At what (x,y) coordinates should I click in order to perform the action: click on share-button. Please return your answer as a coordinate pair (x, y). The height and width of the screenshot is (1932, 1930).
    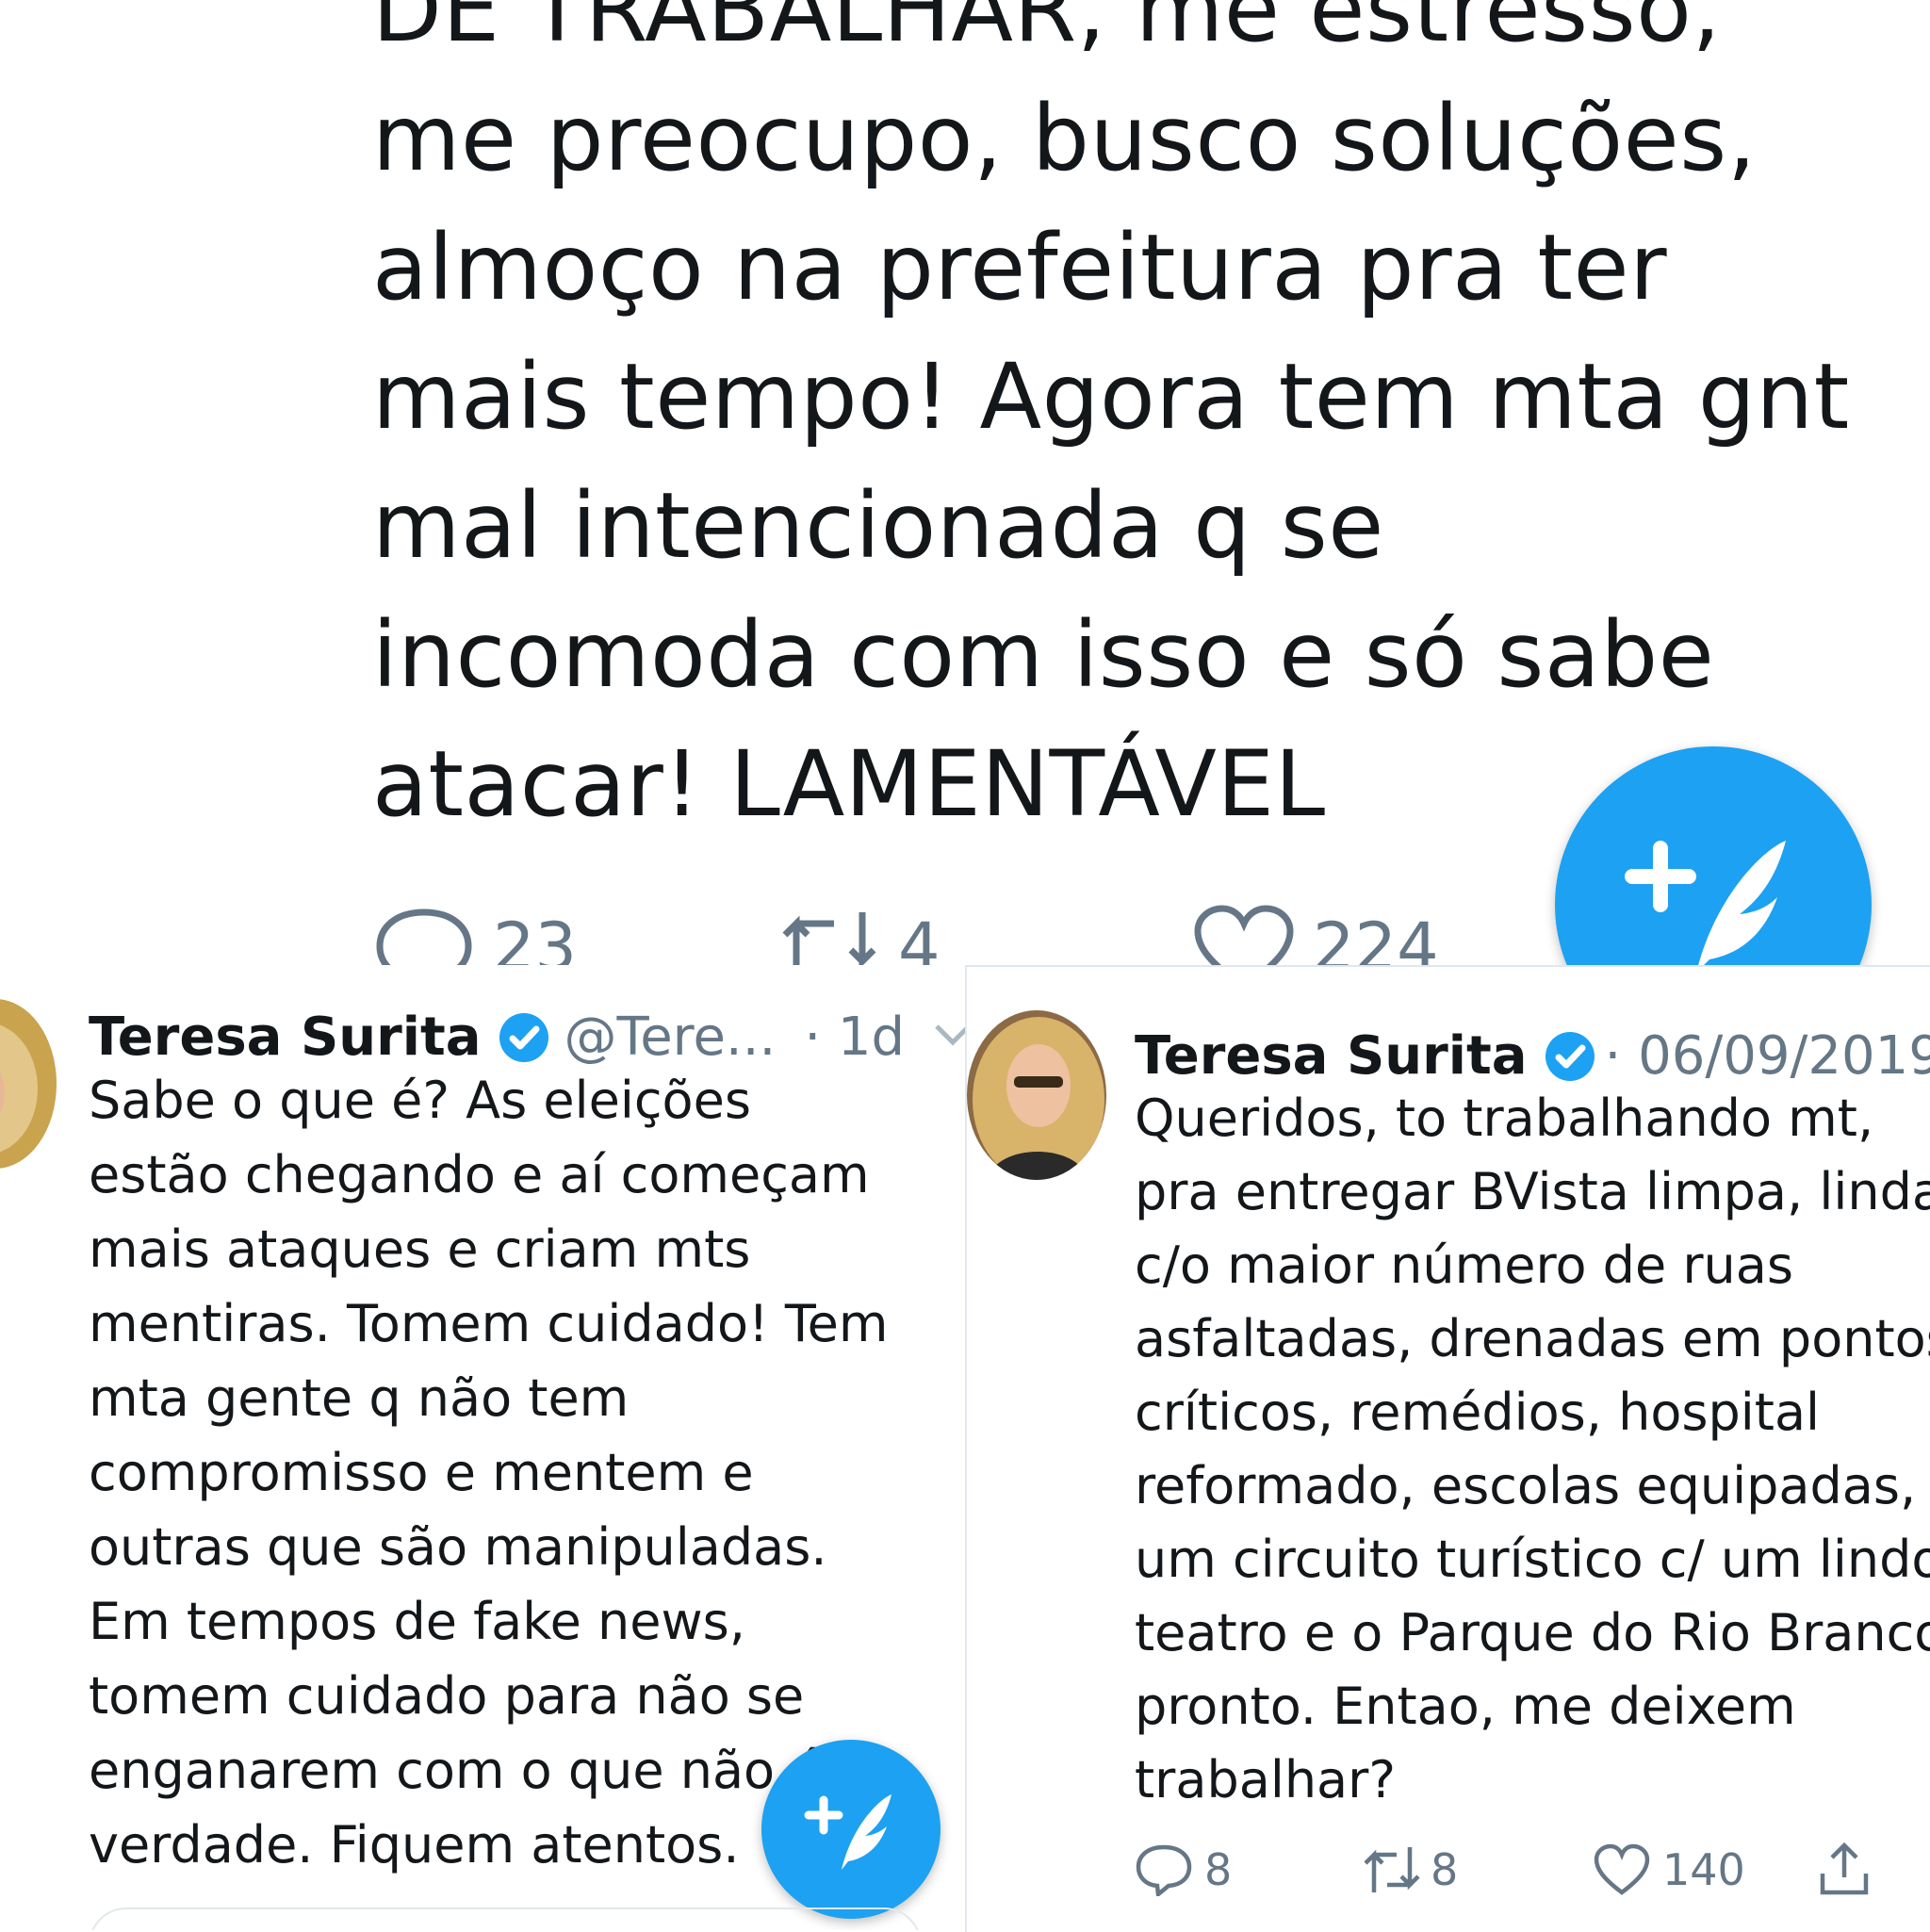
    Looking at the image, I should click on (1844, 1869).